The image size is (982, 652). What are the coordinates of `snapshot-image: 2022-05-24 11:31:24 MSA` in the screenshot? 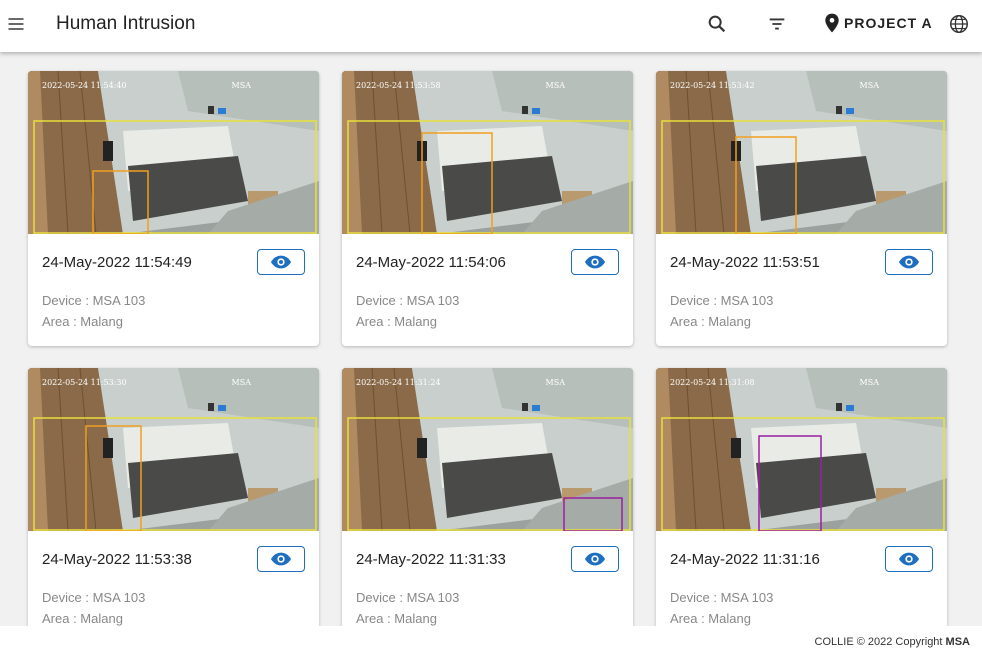 It's located at (487, 449).